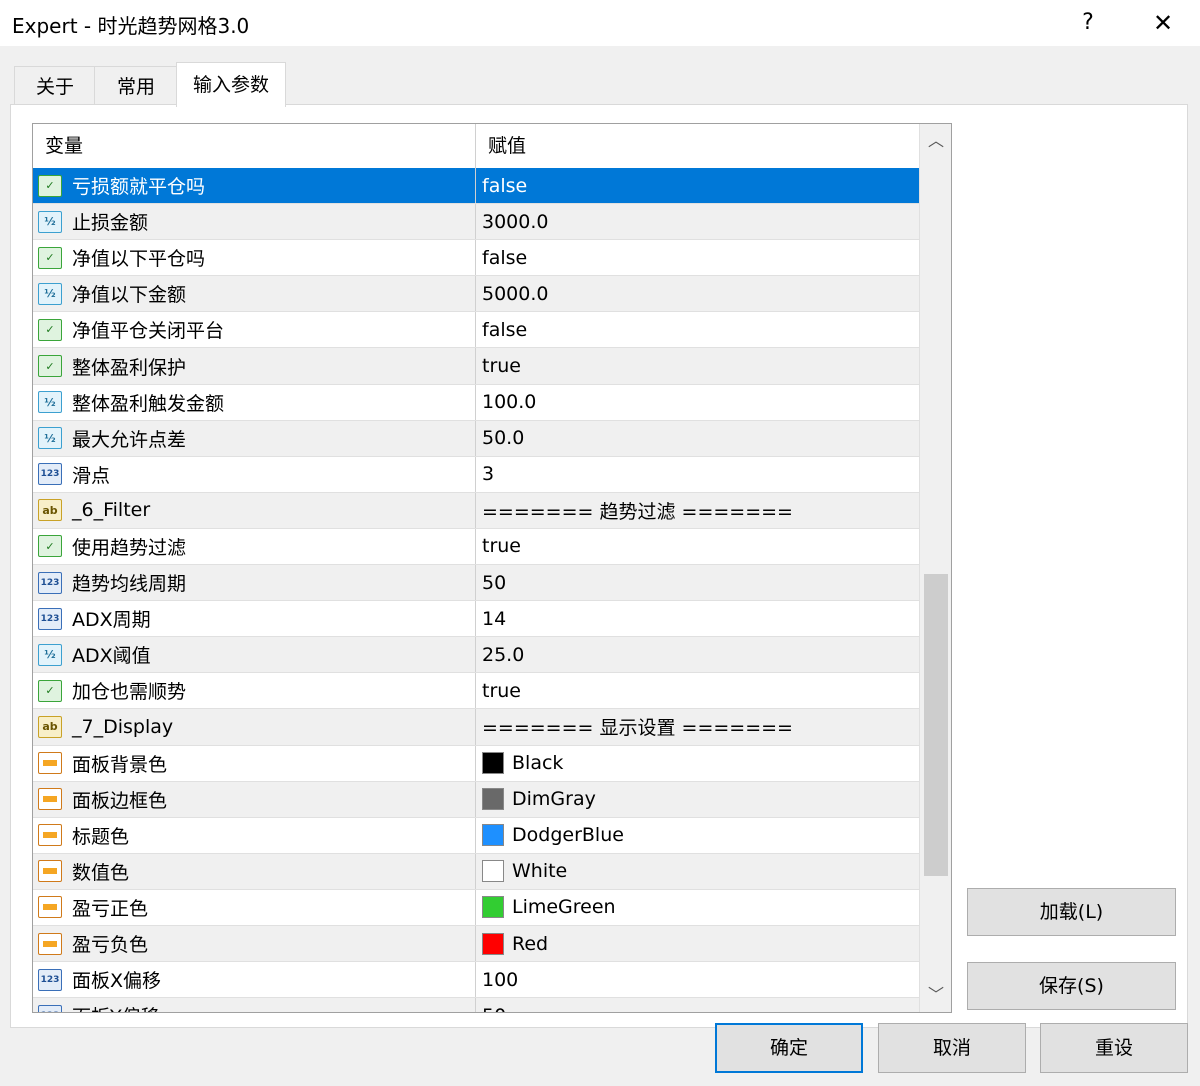 Image resolution: width=1200 pixels, height=1086 pixels. What do you see at coordinates (129, 692) in the screenshot?
I see `parameter-name: 加仓也需顺势` at bounding box center [129, 692].